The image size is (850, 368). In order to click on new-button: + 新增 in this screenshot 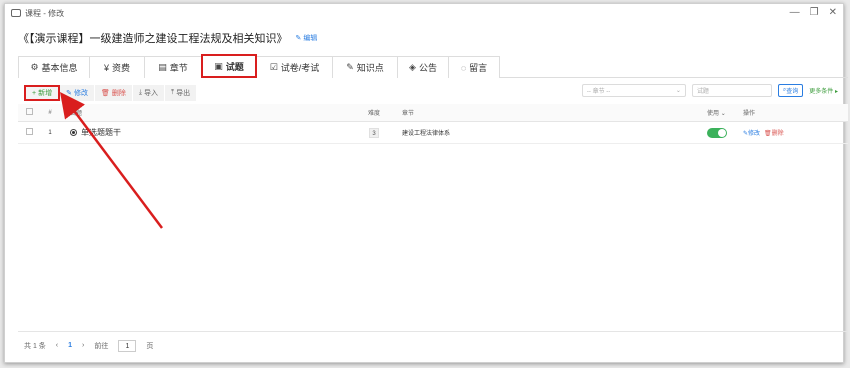, I will do `click(42, 93)`.